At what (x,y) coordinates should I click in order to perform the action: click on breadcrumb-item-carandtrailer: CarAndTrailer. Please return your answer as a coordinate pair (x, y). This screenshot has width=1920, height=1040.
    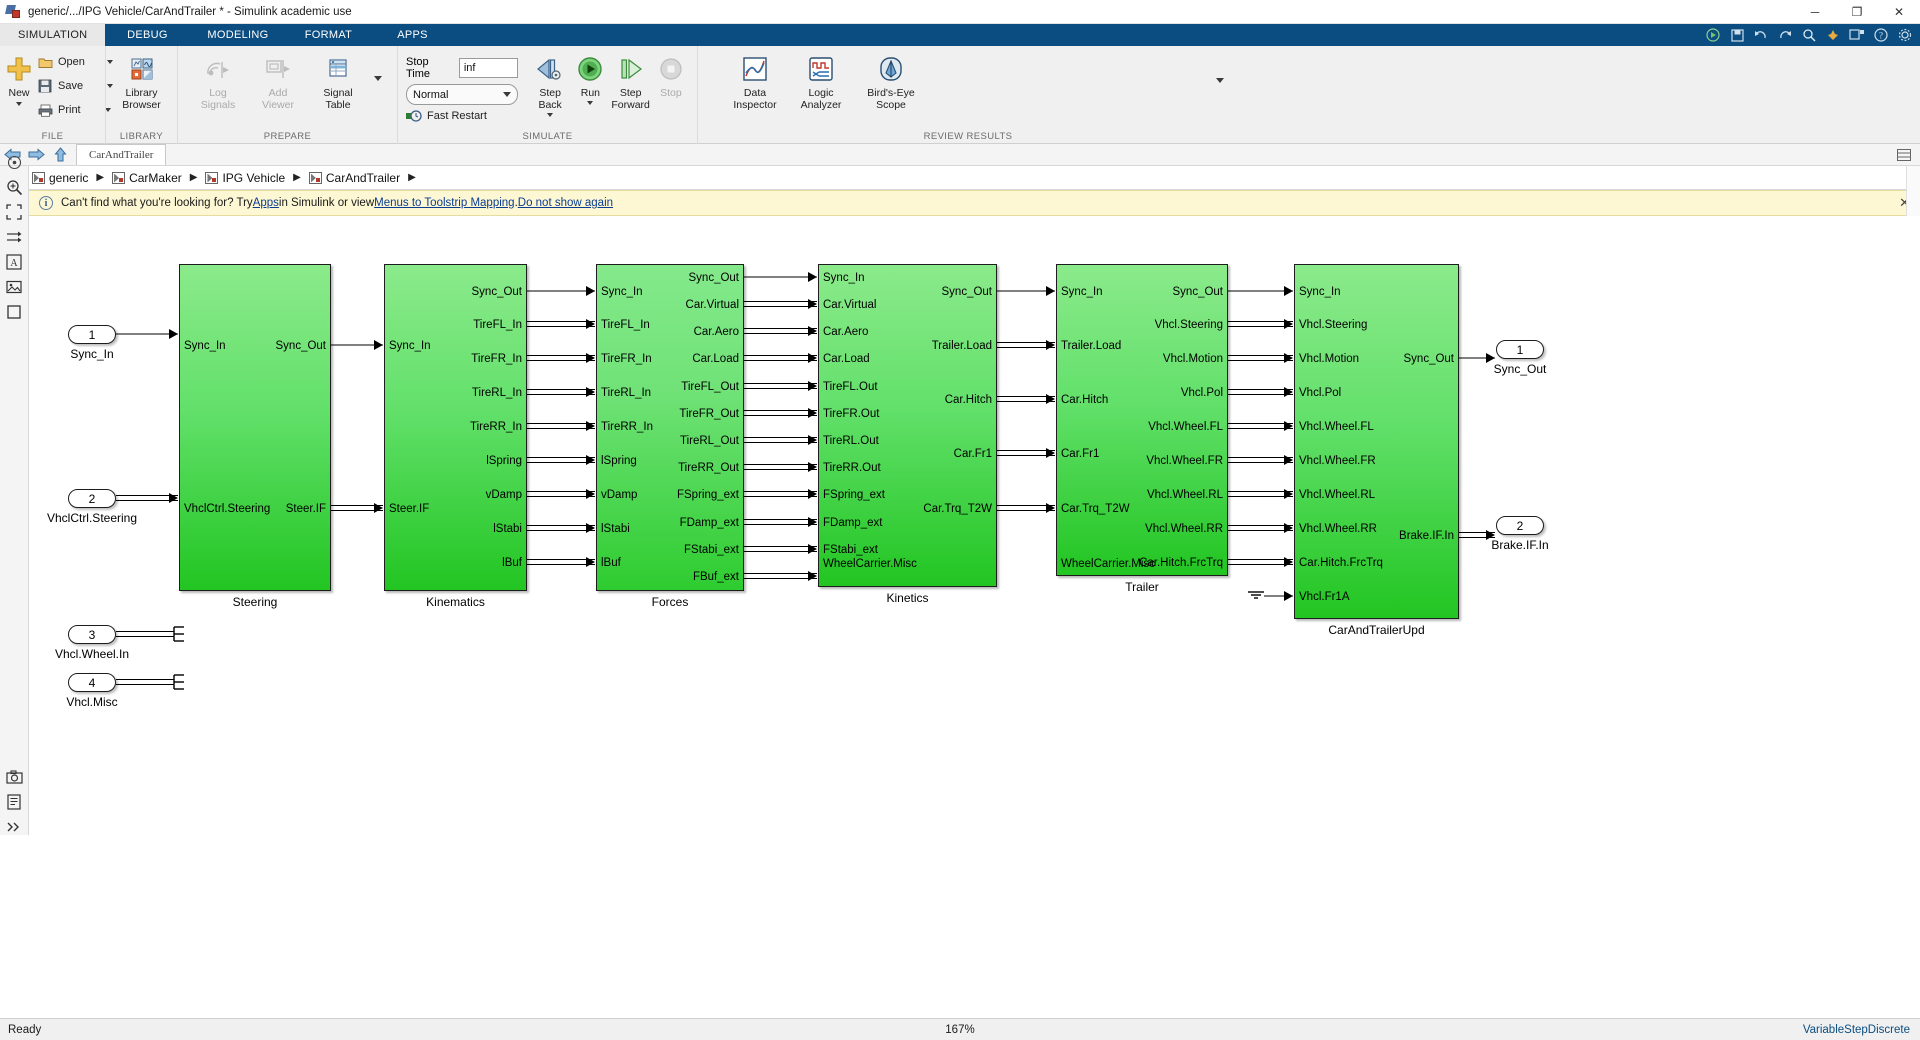
    Looking at the image, I should click on (354, 178).